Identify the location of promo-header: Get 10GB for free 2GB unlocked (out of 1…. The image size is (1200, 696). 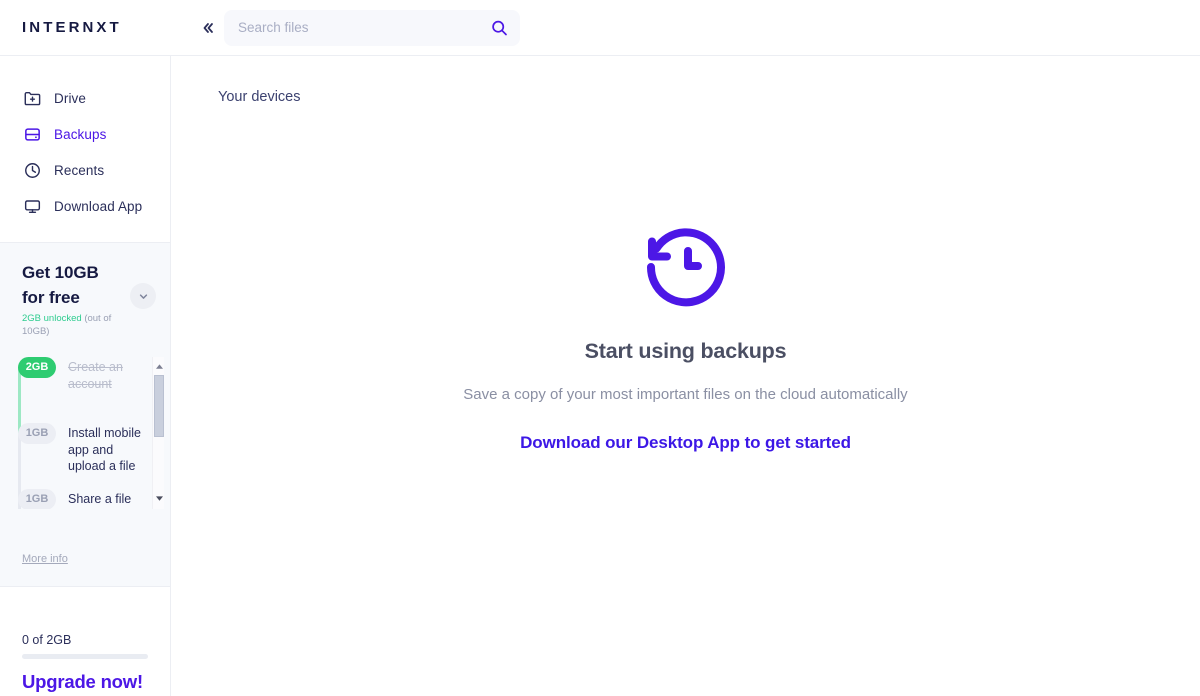
(85, 300).